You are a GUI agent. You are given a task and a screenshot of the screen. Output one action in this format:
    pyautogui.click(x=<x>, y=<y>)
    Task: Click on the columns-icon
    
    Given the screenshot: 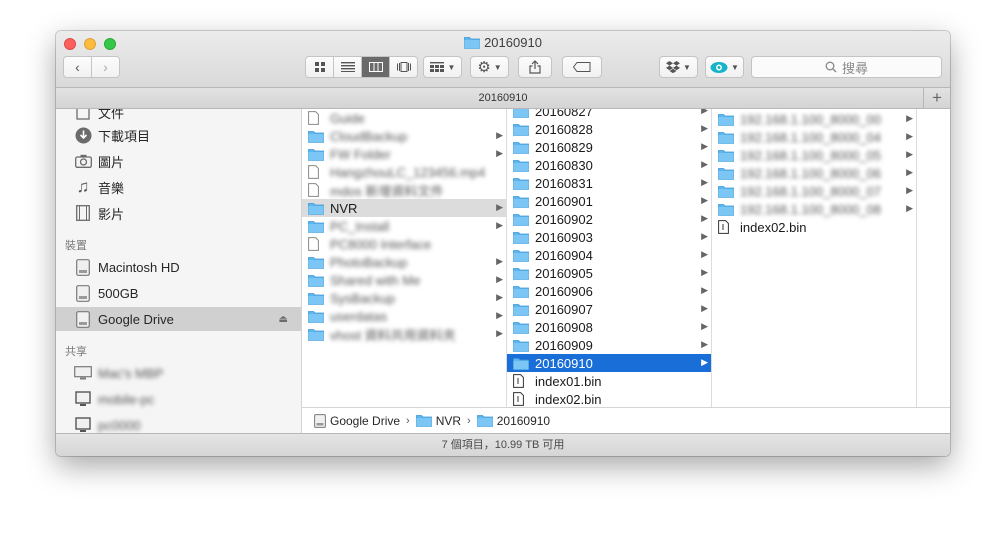 What is the action you would take?
    pyautogui.click(x=375, y=67)
    